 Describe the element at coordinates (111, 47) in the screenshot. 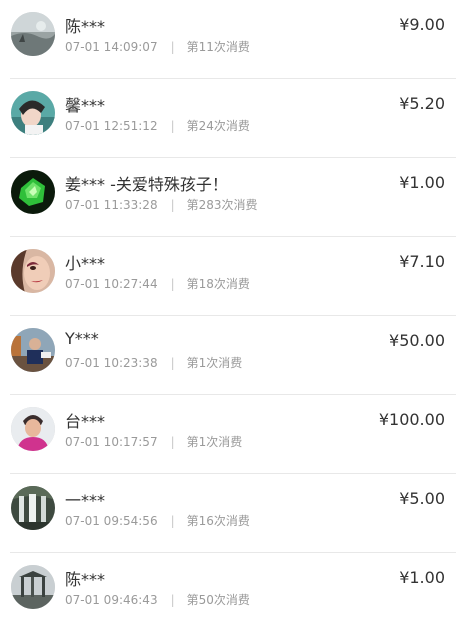

I see `record-time: 07-01 14:09:07` at that location.